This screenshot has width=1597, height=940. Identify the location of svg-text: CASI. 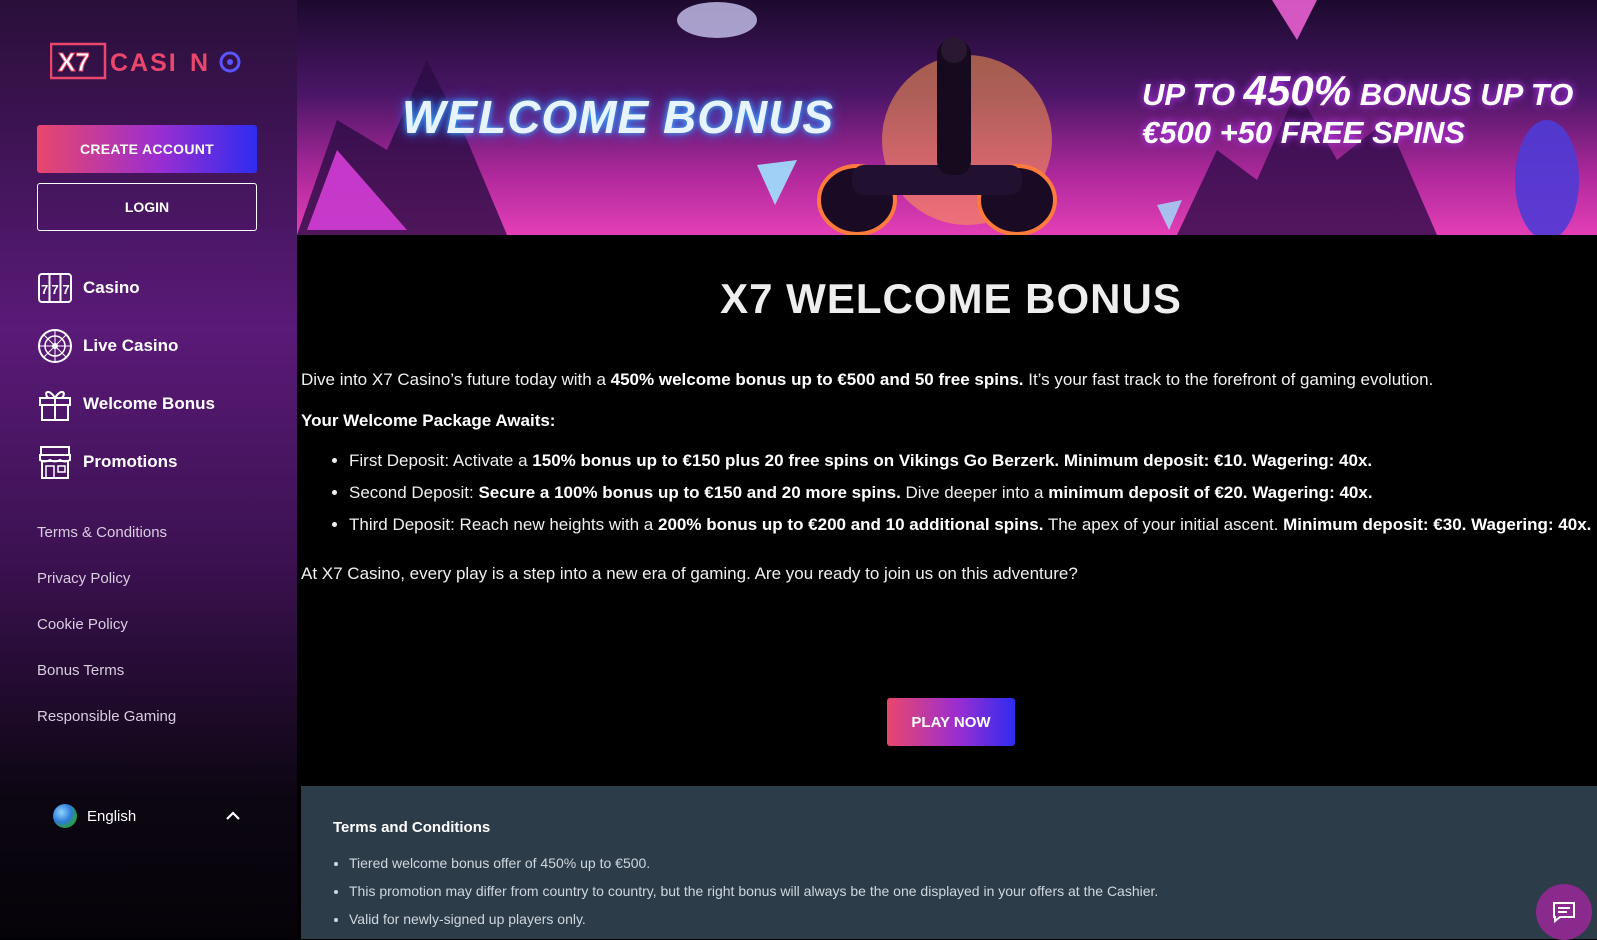
(144, 63).